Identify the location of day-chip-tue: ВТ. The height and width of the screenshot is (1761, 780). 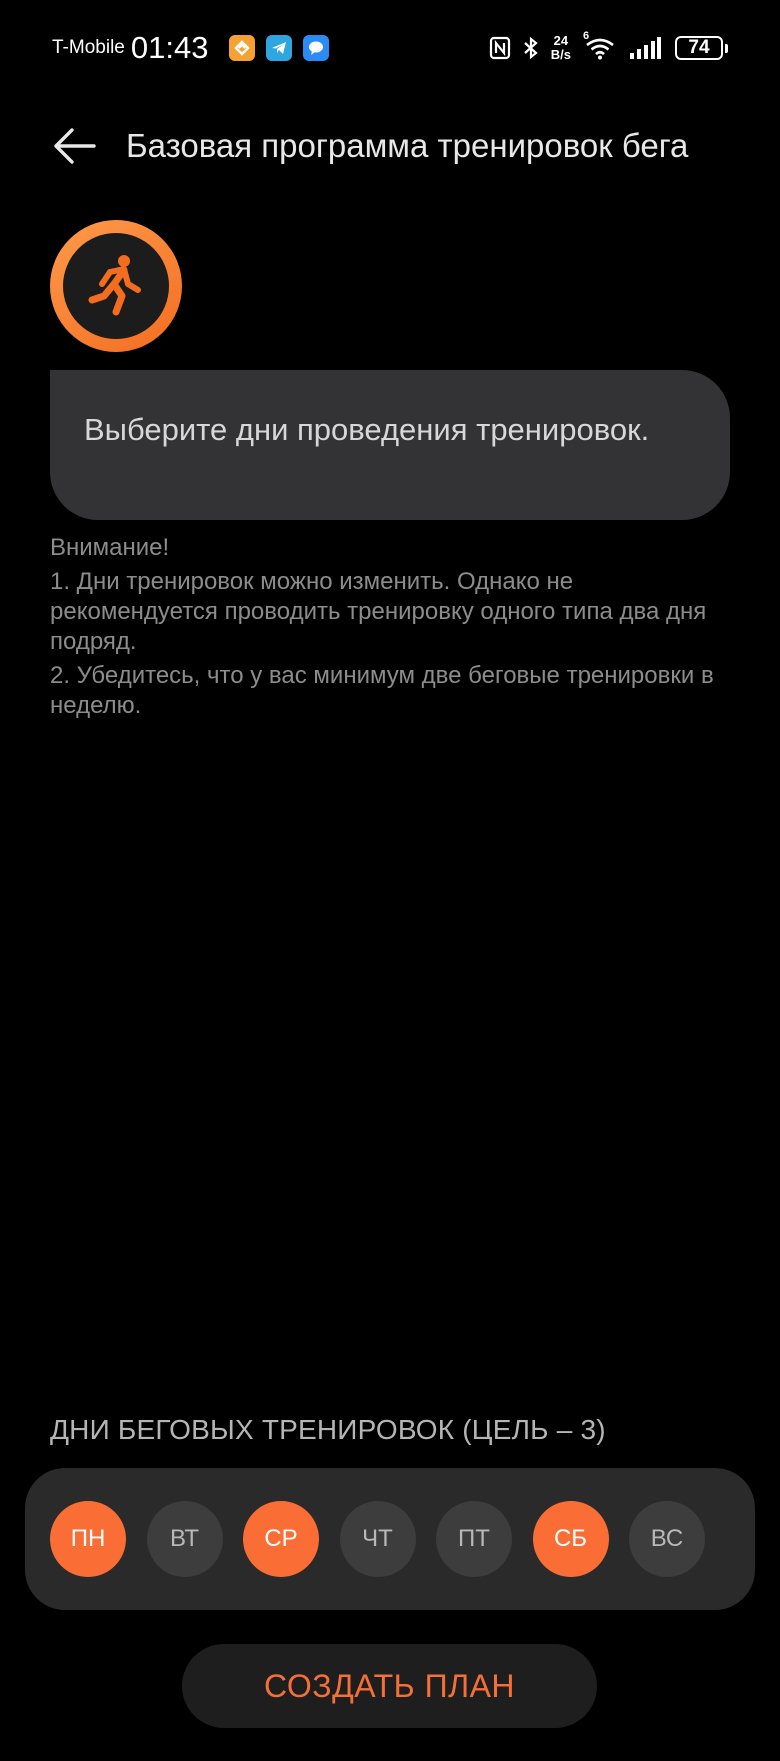
(184, 1539).